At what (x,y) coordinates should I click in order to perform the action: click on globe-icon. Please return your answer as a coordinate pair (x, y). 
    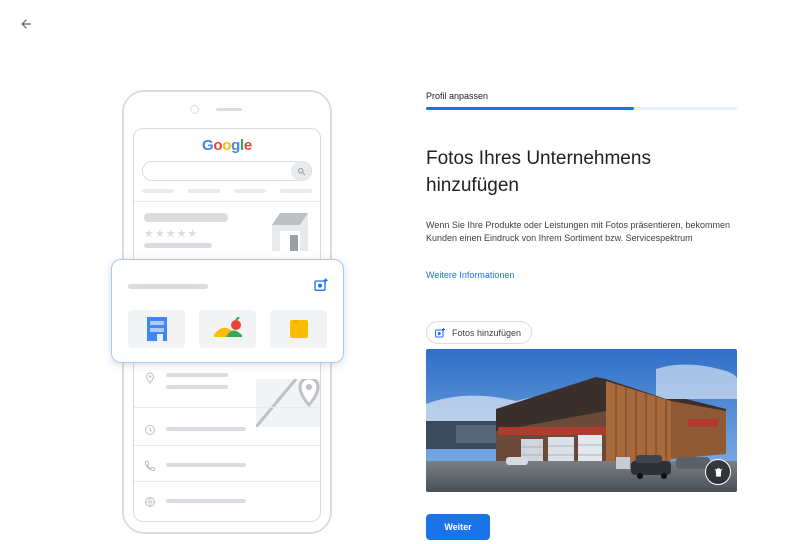
    Looking at the image, I should click on (150, 501).